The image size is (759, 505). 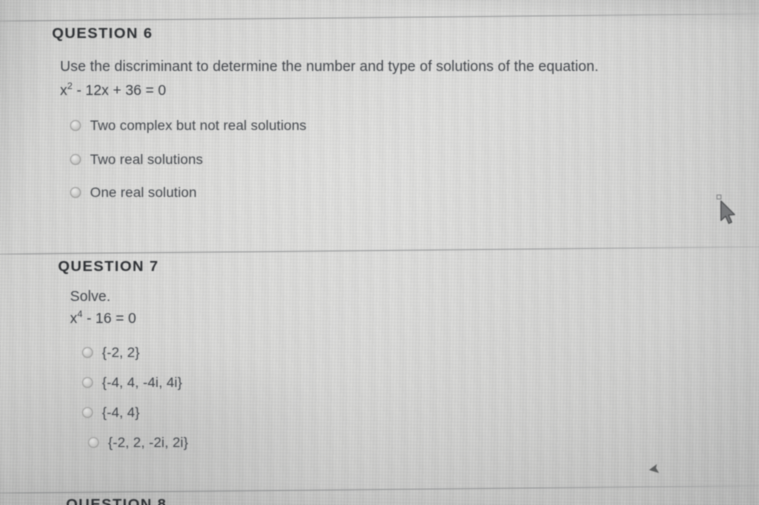 What do you see at coordinates (102, 33) in the screenshot?
I see `question-6-heading: QUESTION 6` at bounding box center [102, 33].